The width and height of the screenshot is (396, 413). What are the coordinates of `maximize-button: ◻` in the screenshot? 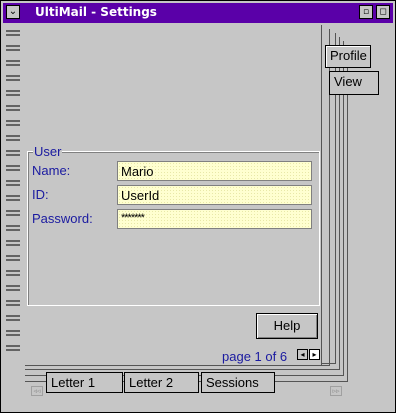 It's located at (383, 12).